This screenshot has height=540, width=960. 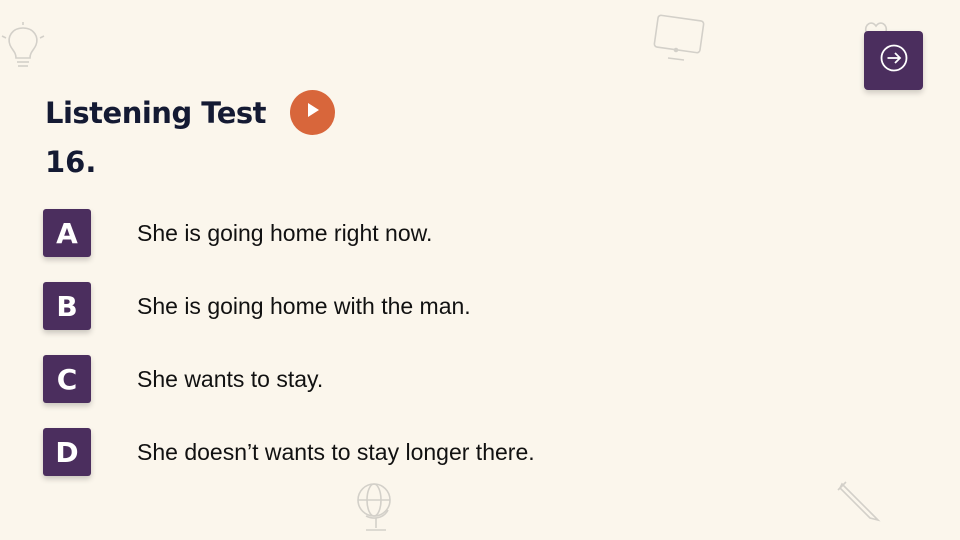 What do you see at coordinates (284, 233) in the screenshot?
I see `option-text-a: She is going home right now.` at bounding box center [284, 233].